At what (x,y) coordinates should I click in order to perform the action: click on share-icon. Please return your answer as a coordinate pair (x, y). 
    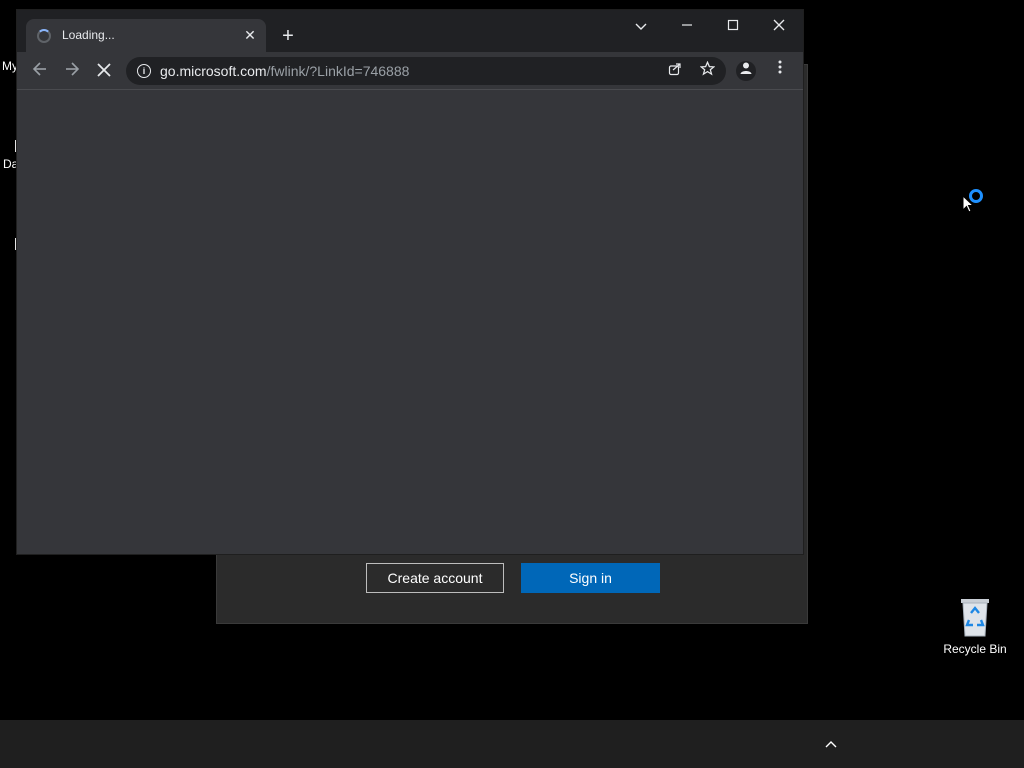
    Looking at the image, I should click on (675, 71).